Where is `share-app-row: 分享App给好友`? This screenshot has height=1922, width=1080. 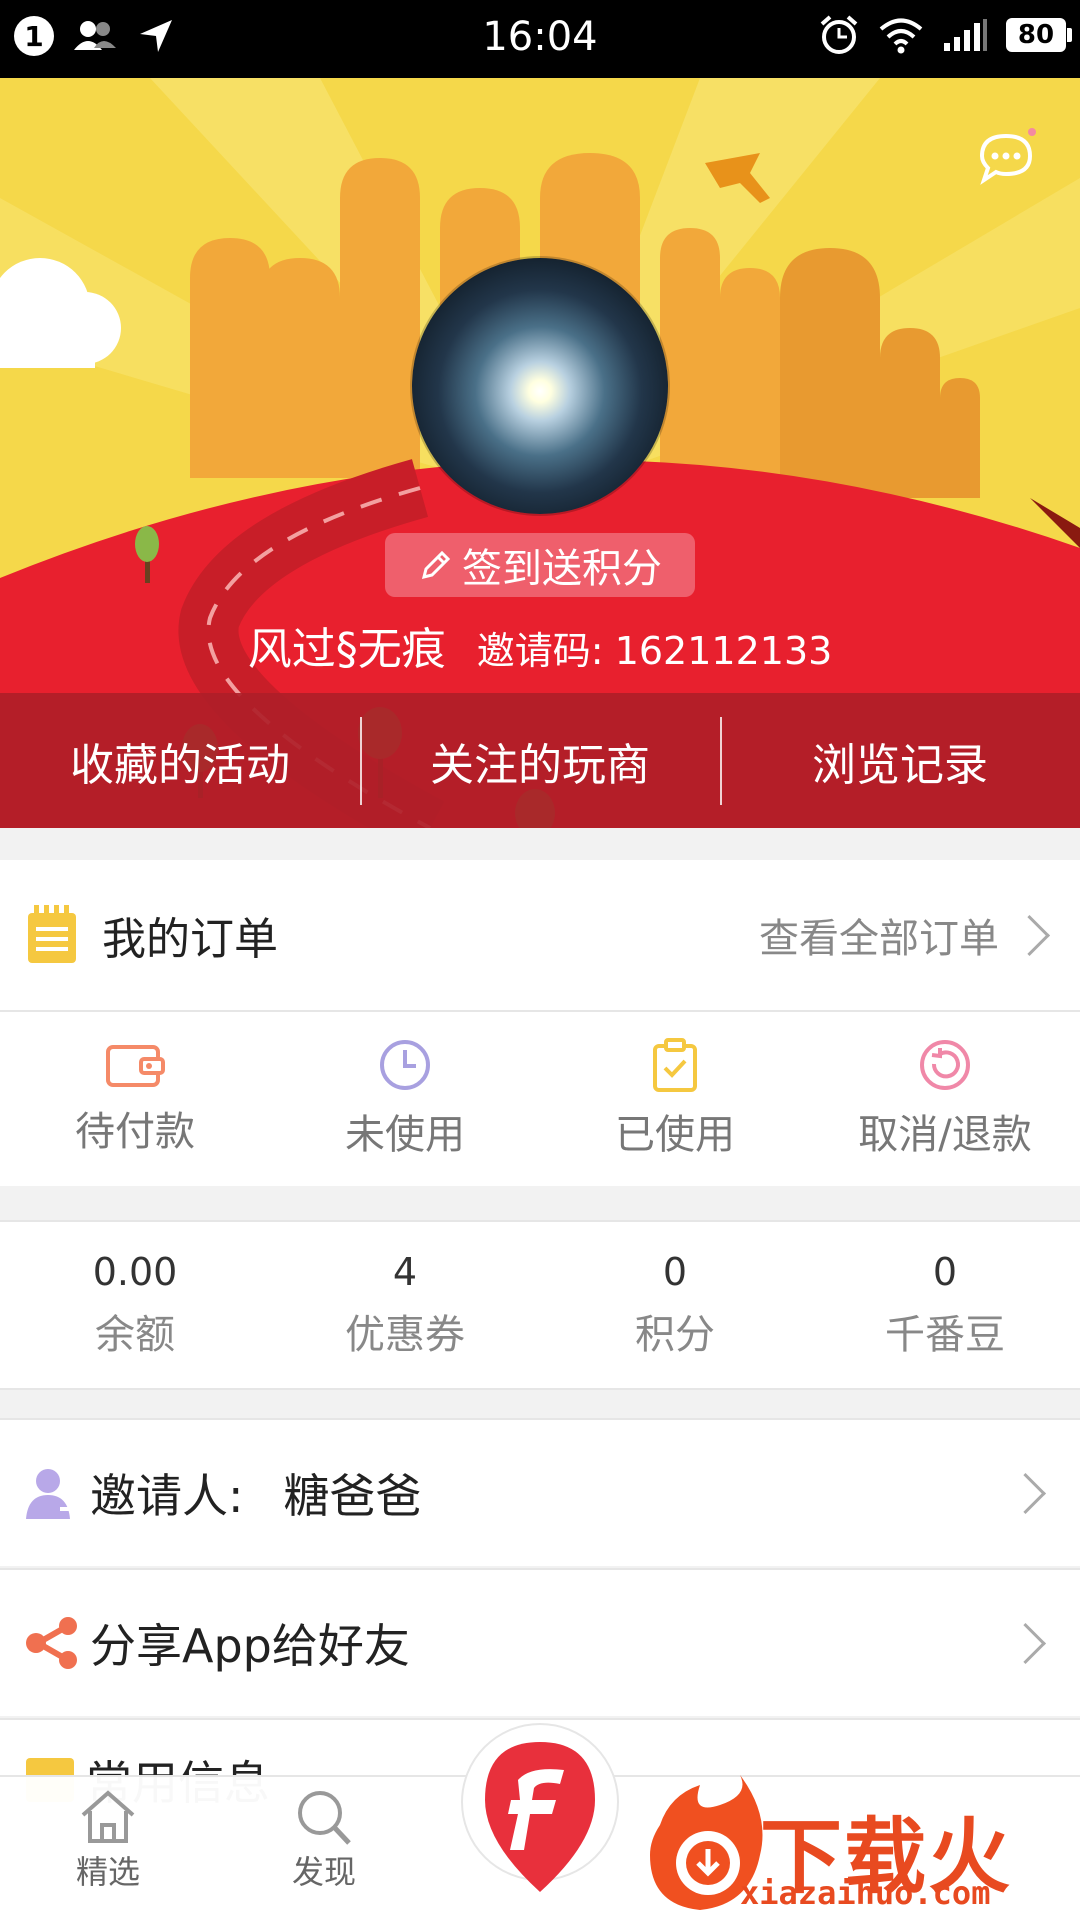
share-app-row: 分享App给好友 is located at coordinates (540, 1642).